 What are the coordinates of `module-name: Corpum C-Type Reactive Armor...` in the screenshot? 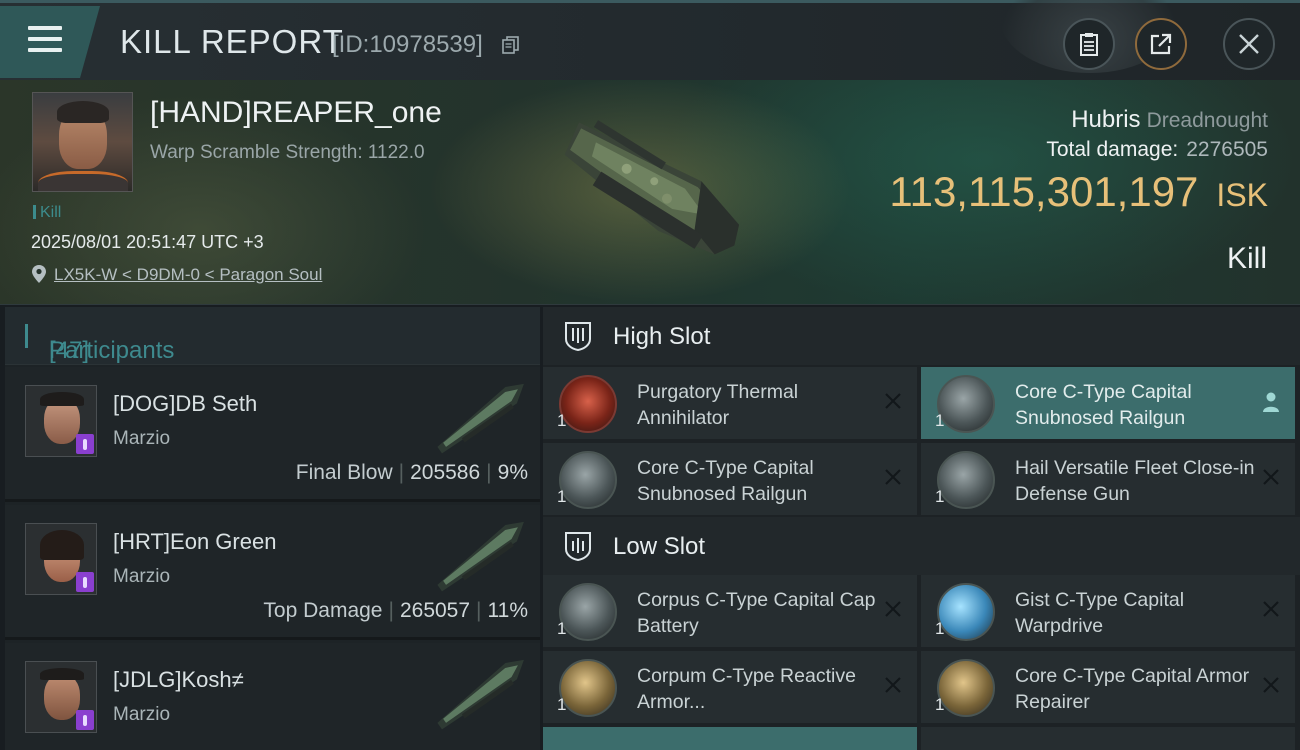 It's located at (746, 689).